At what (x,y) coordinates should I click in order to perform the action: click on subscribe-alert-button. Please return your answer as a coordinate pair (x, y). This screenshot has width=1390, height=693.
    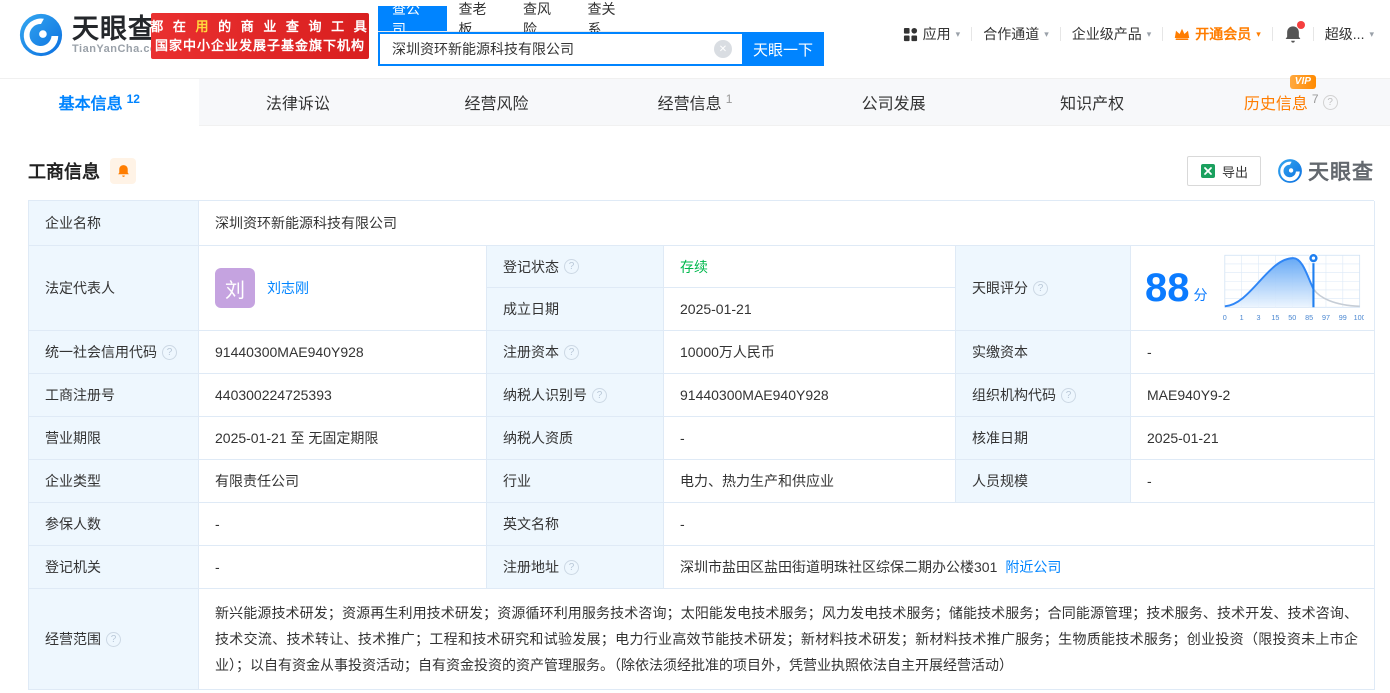
    Looking at the image, I should click on (123, 171).